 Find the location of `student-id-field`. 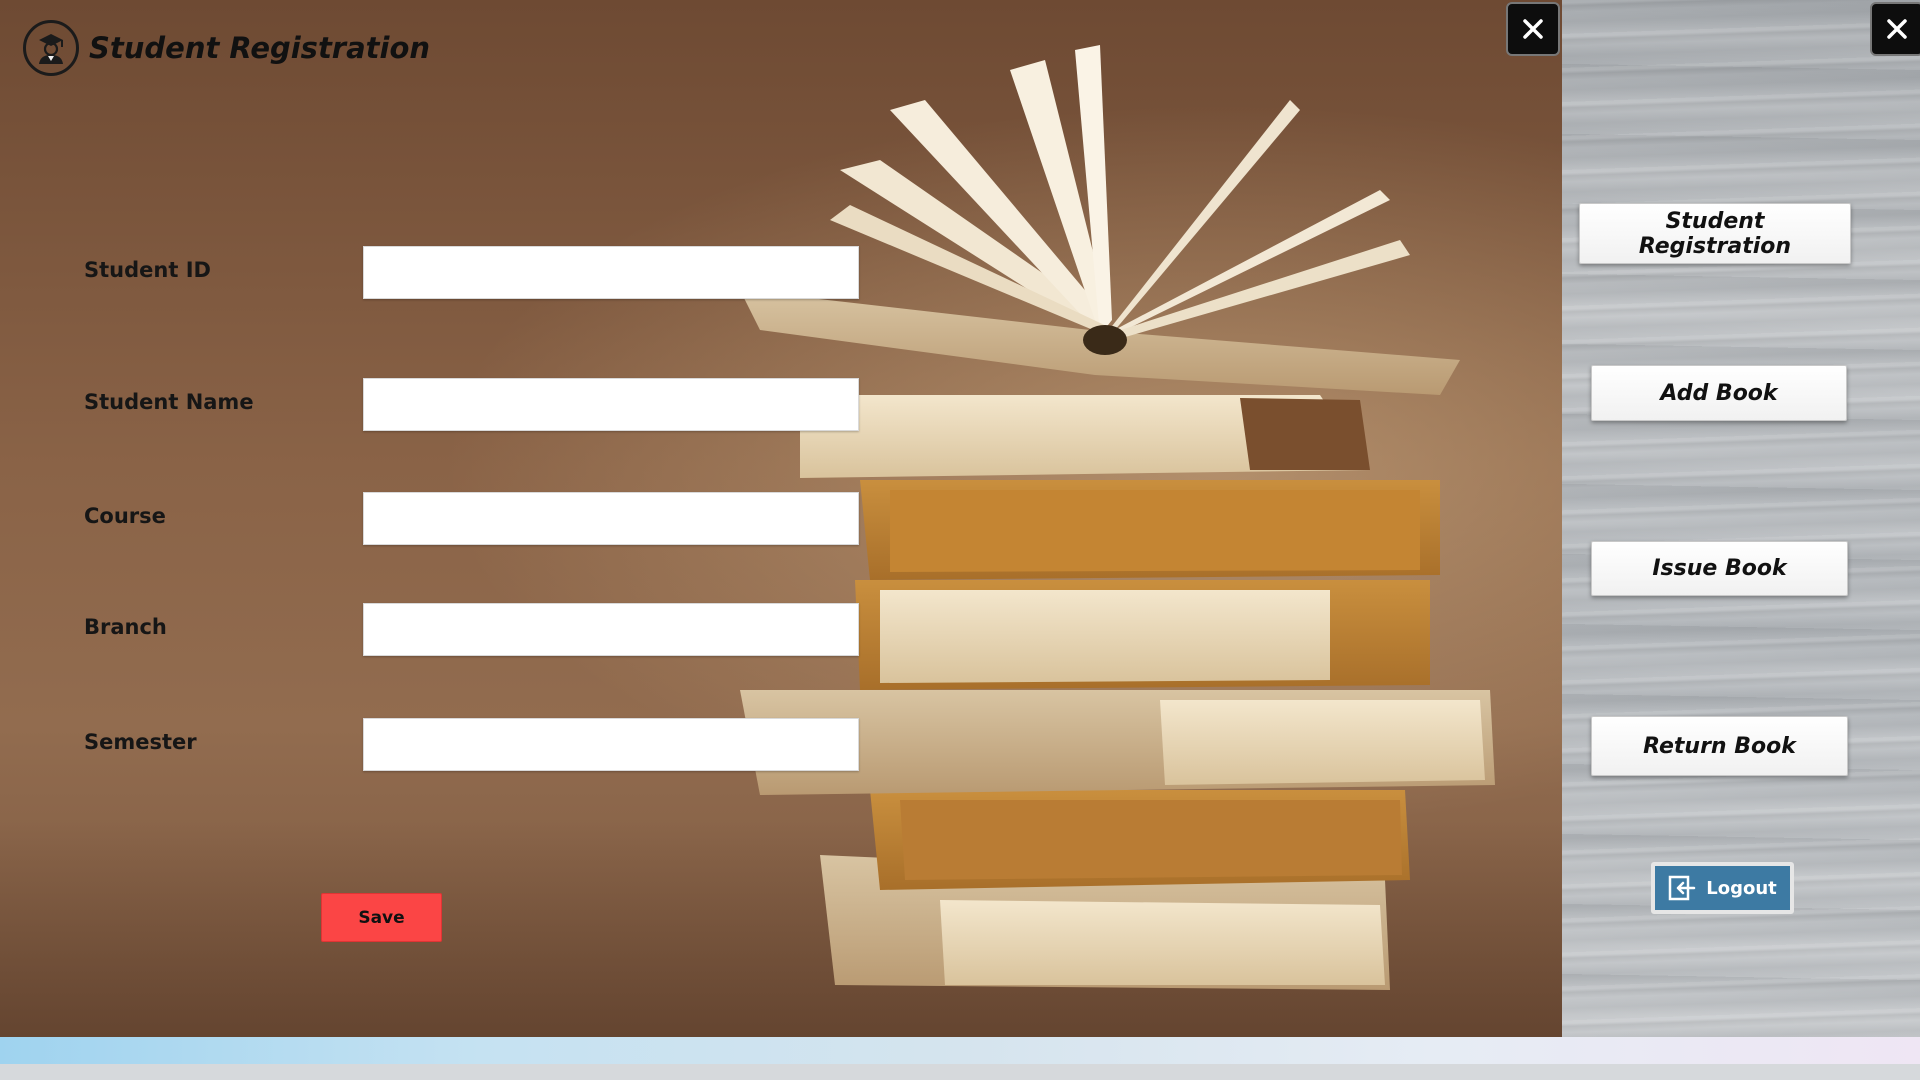

student-id-field is located at coordinates (611, 272).